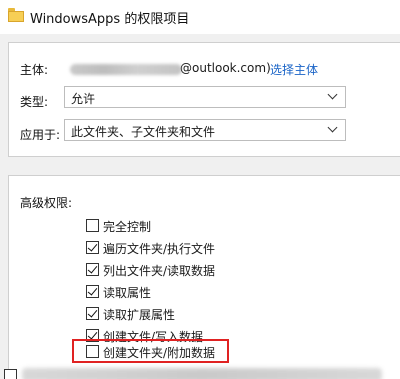 The height and width of the screenshot is (379, 400). Describe the element at coordinates (200, 17) in the screenshot. I see `title-bar: WindowsApps 的权限项目` at that location.